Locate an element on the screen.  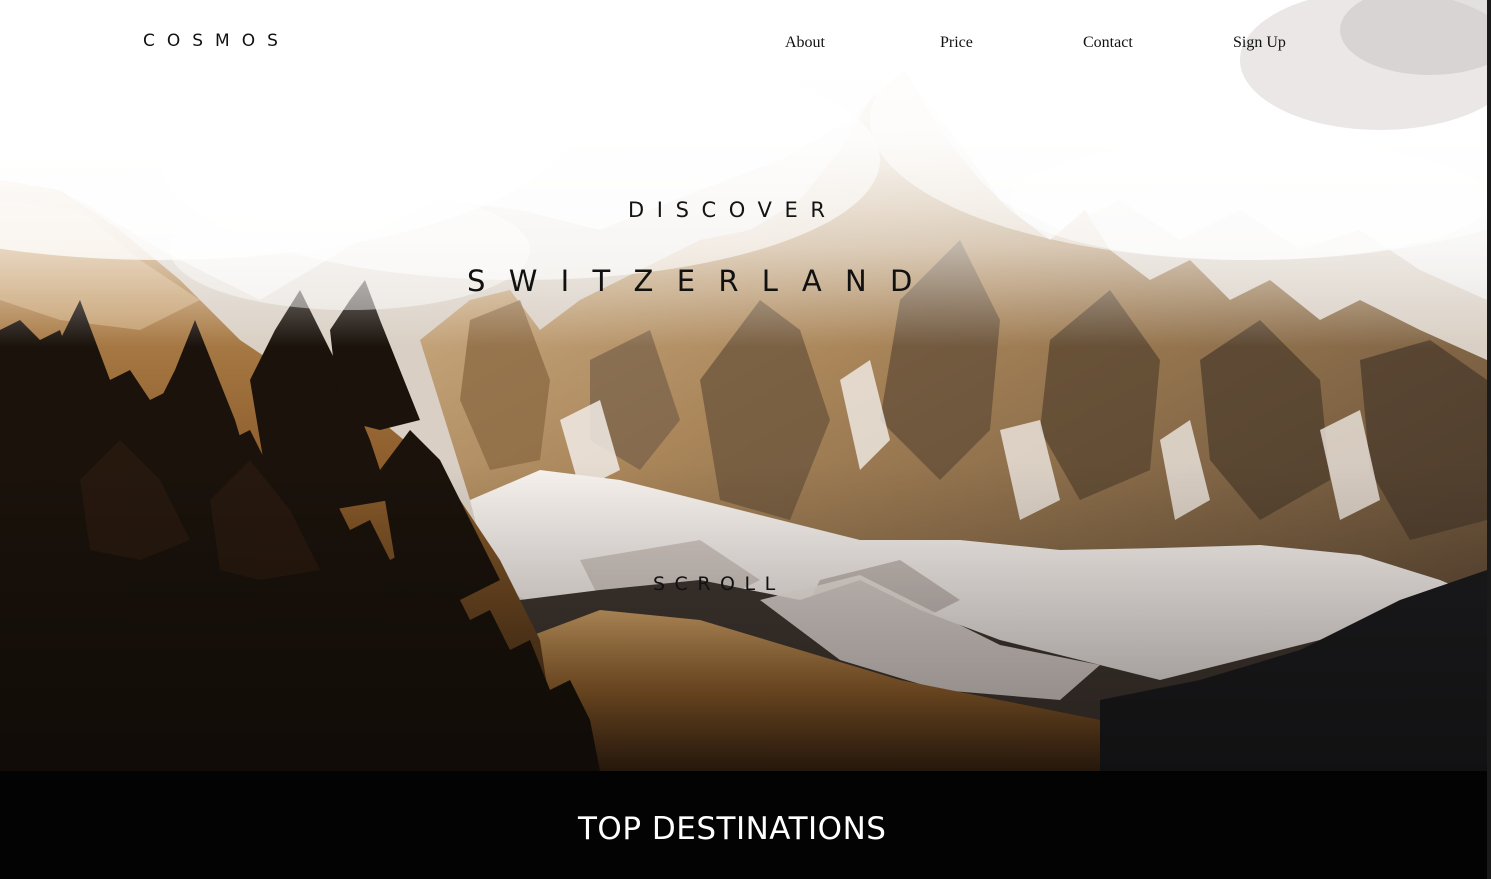
nav-signup-link: Sign Up is located at coordinates (1259, 43).